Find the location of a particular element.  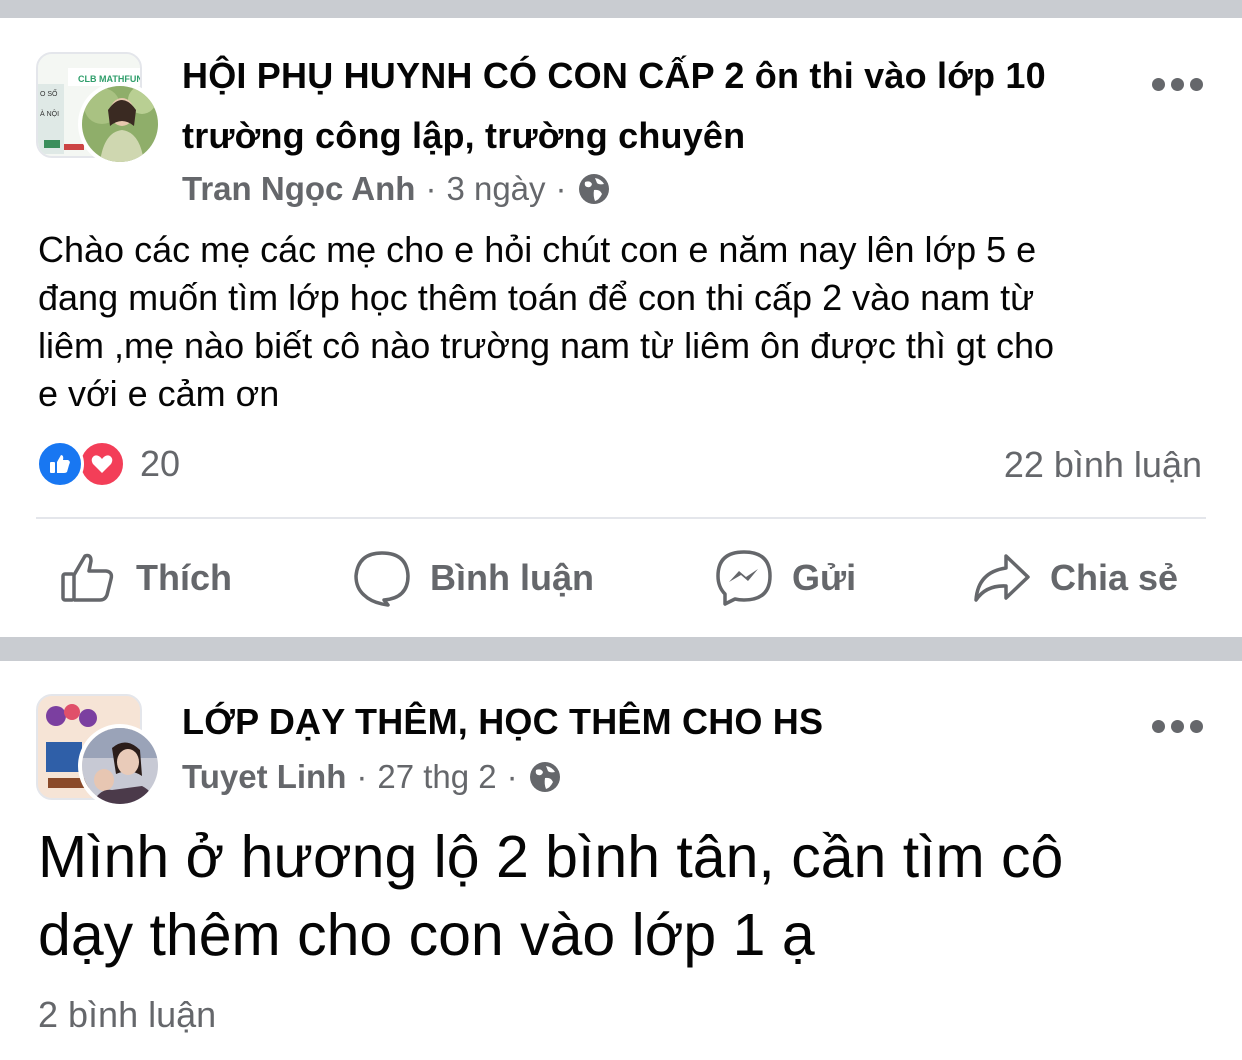

like-reaction-icon is located at coordinates (60, 464).